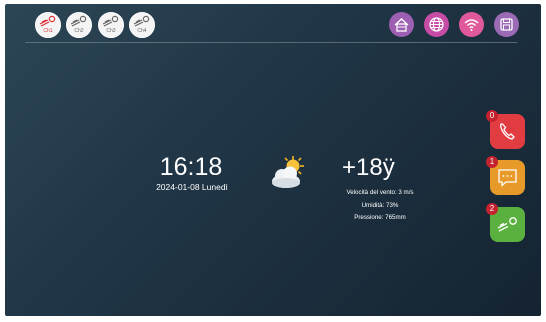  I want to click on home-button, so click(401, 24).